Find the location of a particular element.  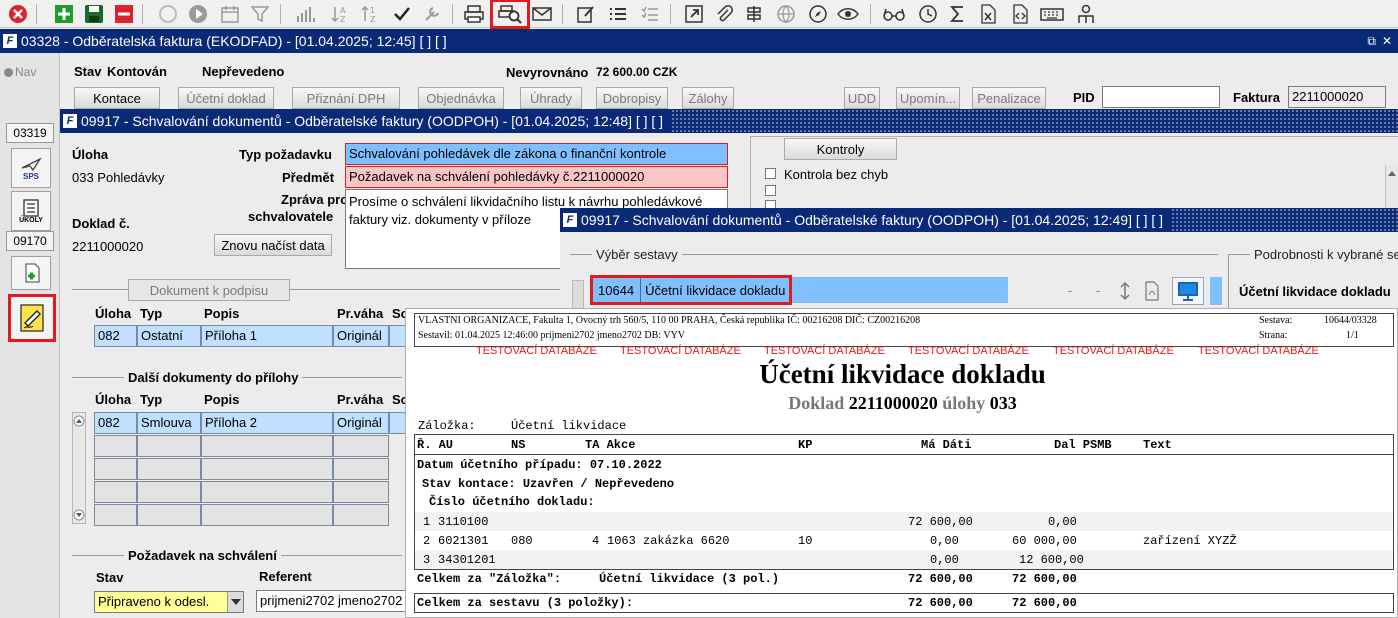

sps-button: SPS is located at coordinates (31, 168).